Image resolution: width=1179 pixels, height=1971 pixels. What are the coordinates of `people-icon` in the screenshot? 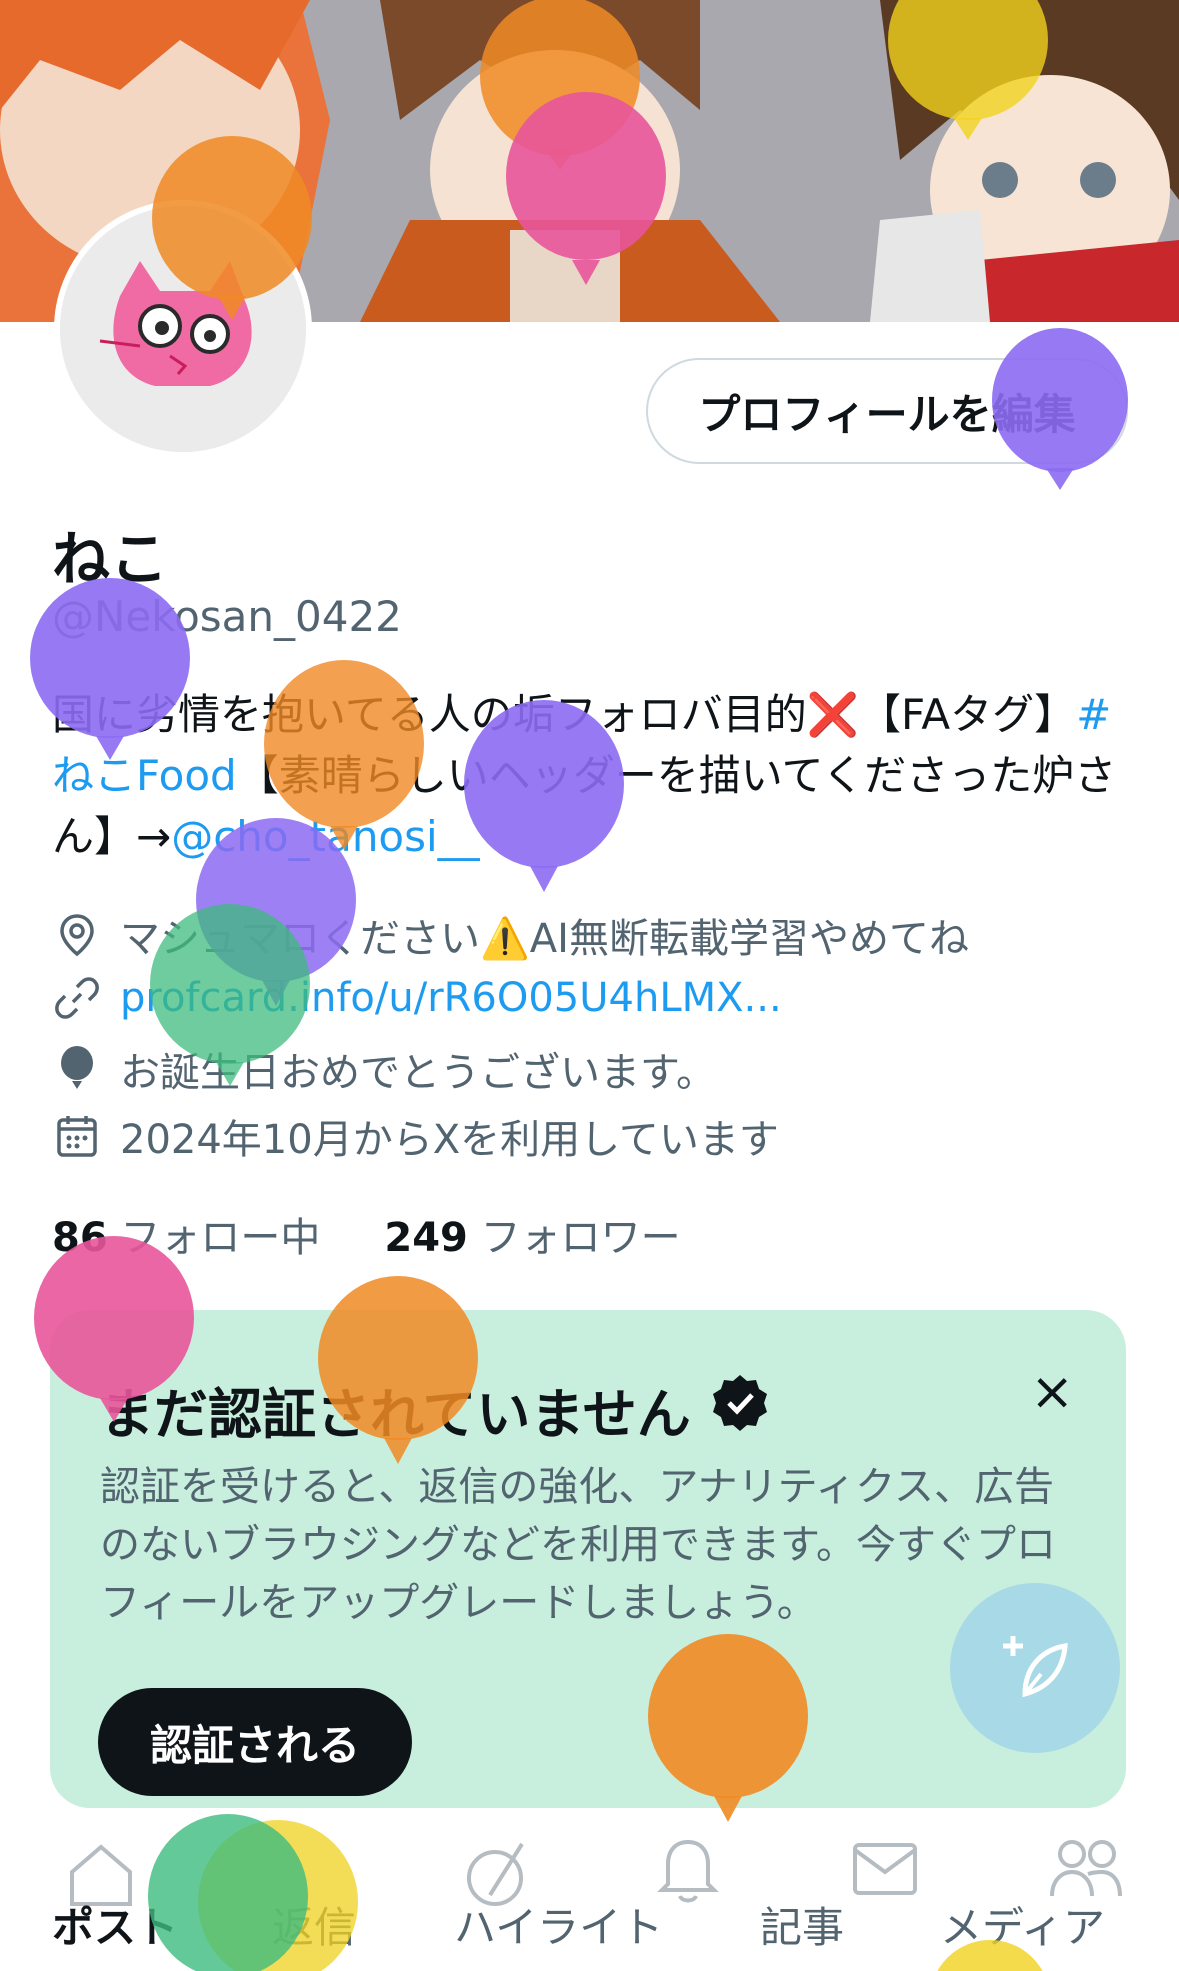 It's located at (1086, 1868).